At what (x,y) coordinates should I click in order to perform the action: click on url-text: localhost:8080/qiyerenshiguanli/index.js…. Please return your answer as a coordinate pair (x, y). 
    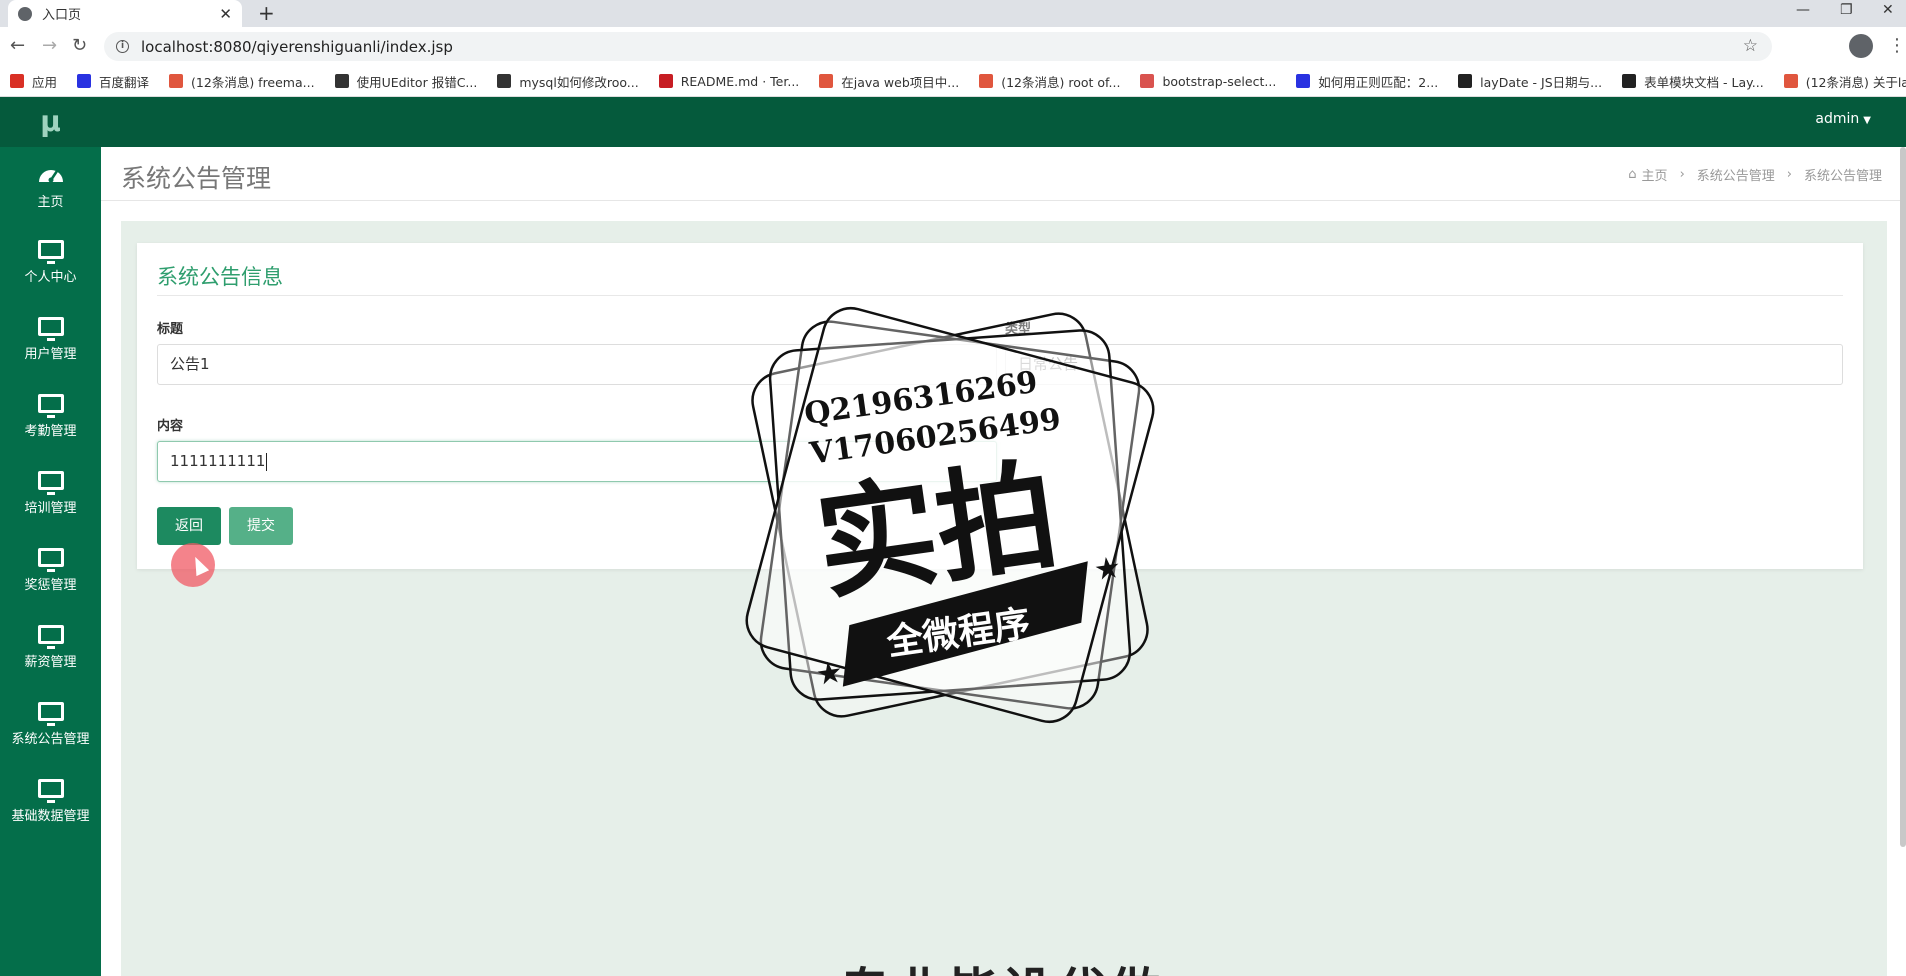
    Looking at the image, I should click on (297, 46).